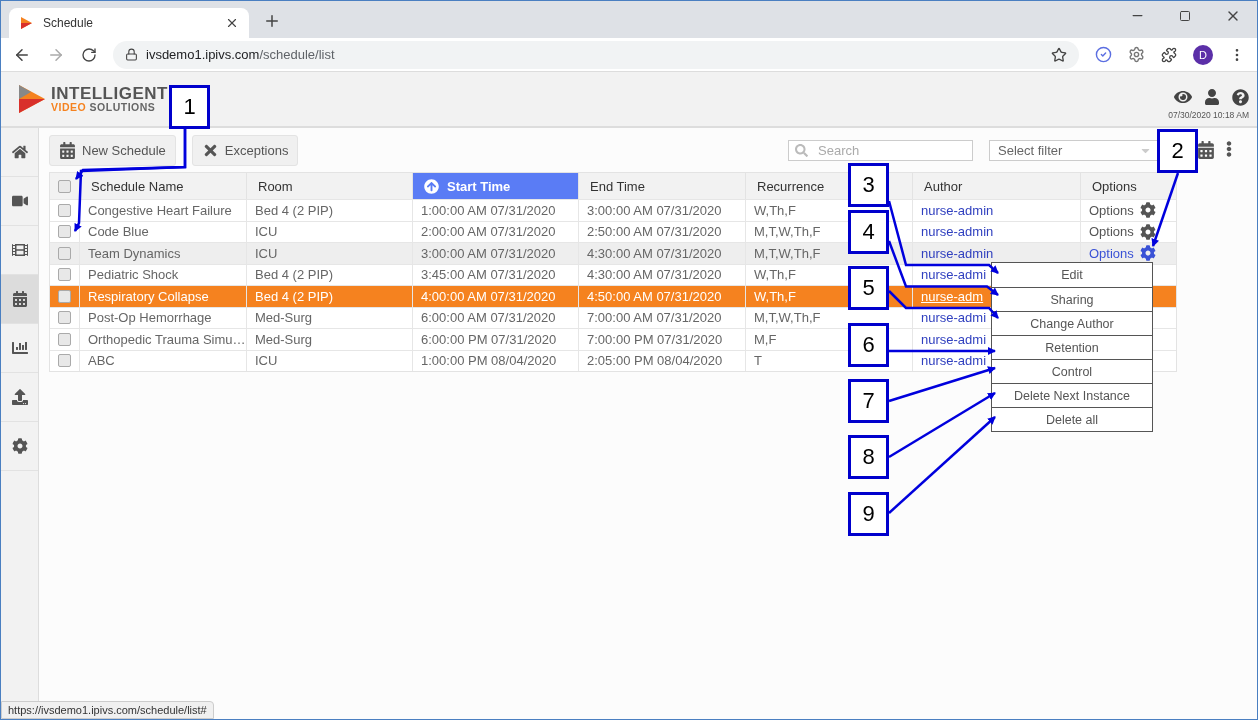  I want to click on menu-item: Retention, so click(1072, 347).